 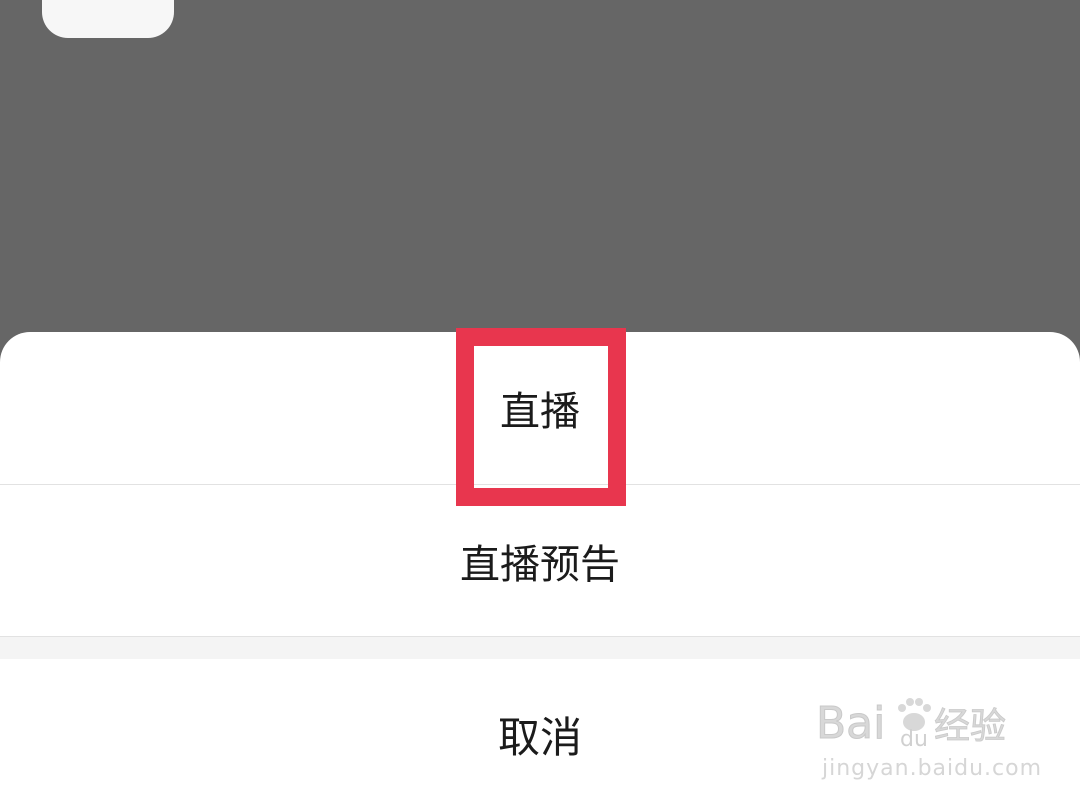 I want to click on live-preview-option-label: 直播预告, so click(x=540, y=564).